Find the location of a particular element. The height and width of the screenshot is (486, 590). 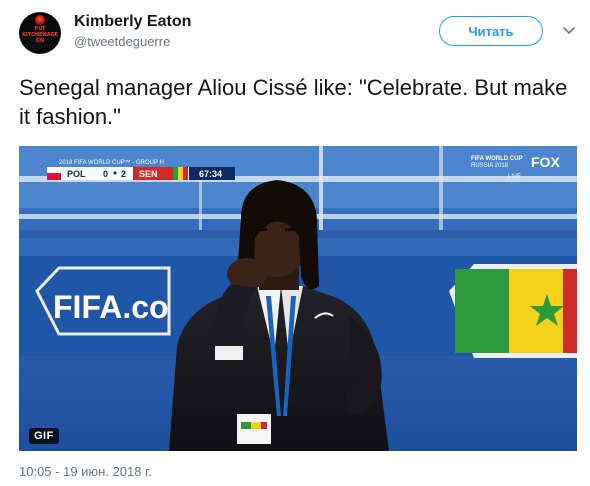

chevron-down-icon is located at coordinates (569, 30).